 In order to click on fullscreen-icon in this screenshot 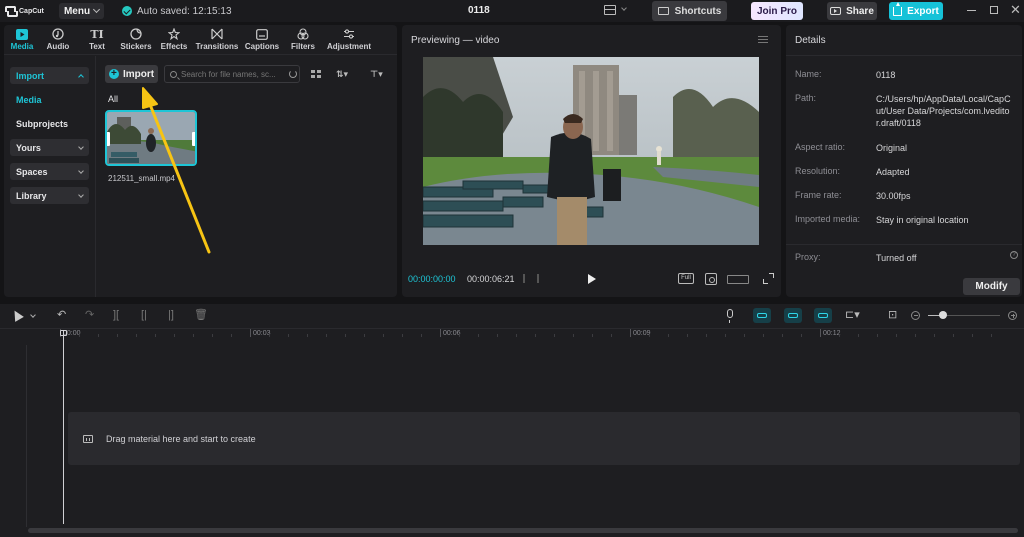, I will do `click(768, 278)`.